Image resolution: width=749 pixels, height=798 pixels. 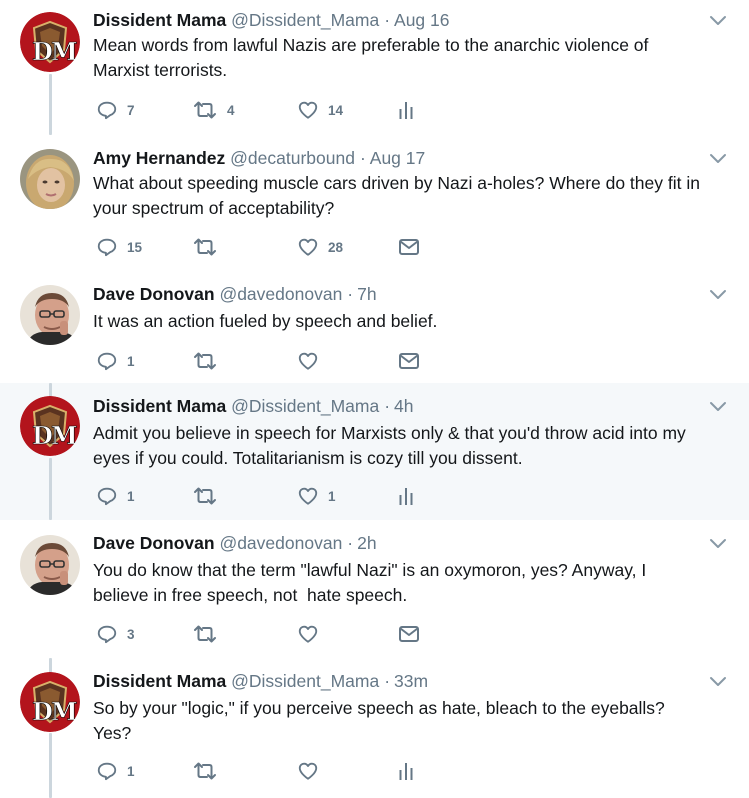 What do you see at coordinates (214, 208) in the screenshot?
I see `tweet-text-line: your spectrum of acceptability?` at bounding box center [214, 208].